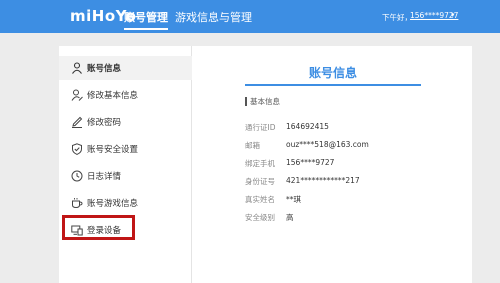 The height and width of the screenshot is (283, 500). Describe the element at coordinates (293, 199) in the screenshot. I see `real-name-value: **琪` at that location.